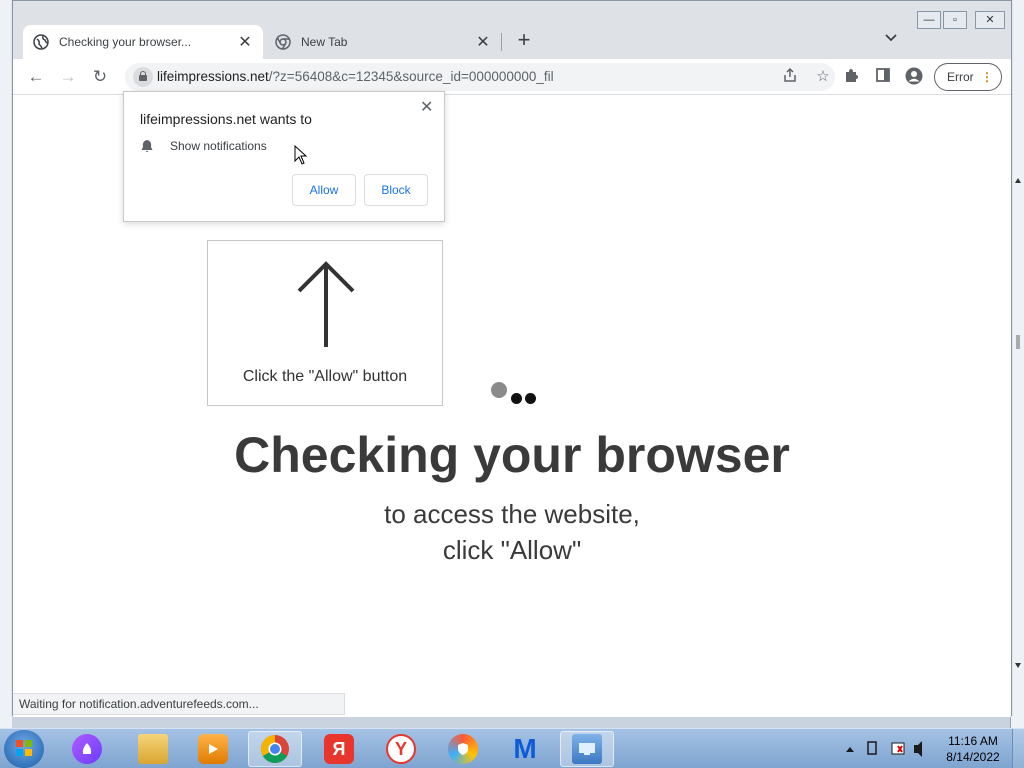 This screenshot has width=1024, height=768. I want to click on clock: 11:16 AM 8/14/2022, so click(973, 749).